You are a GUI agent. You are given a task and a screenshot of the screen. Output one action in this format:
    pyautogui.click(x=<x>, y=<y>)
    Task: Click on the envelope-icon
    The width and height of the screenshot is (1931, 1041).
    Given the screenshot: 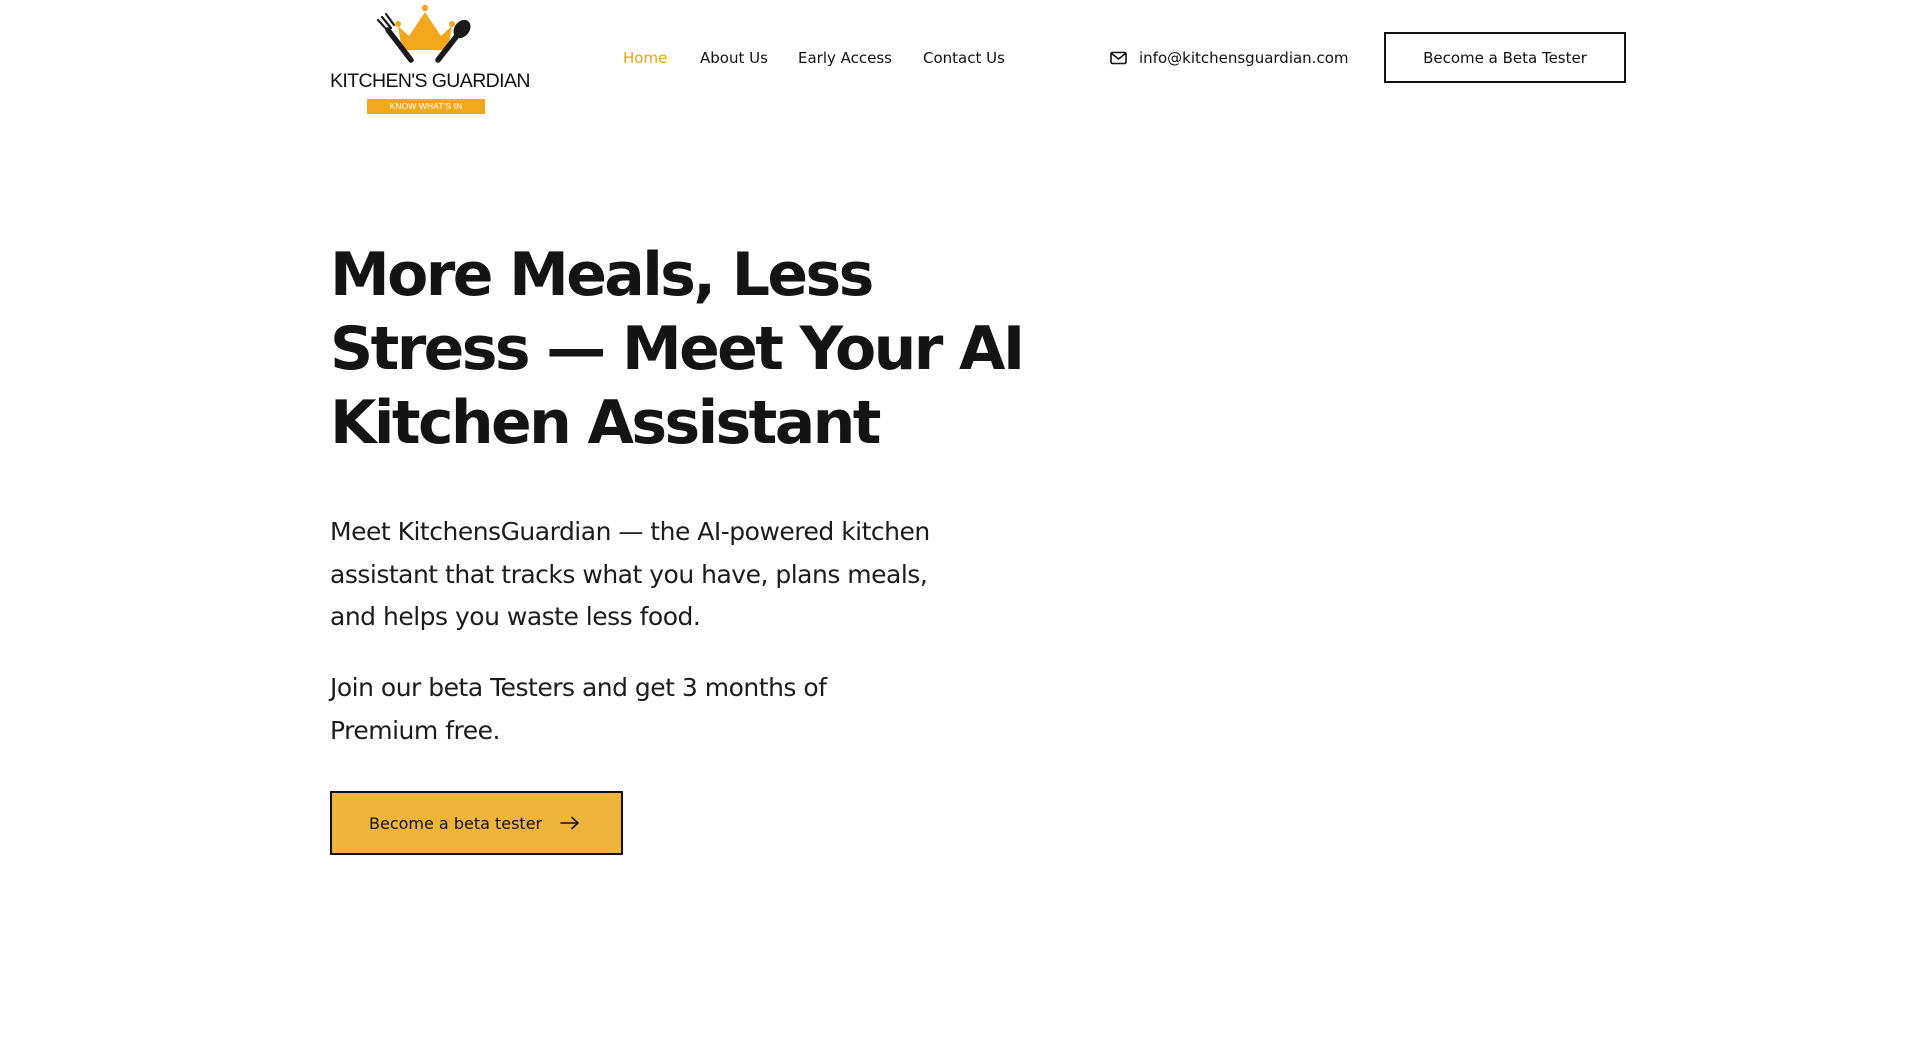 What is the action you would take?
    pyautogui.click(x=1118, y=58)
    